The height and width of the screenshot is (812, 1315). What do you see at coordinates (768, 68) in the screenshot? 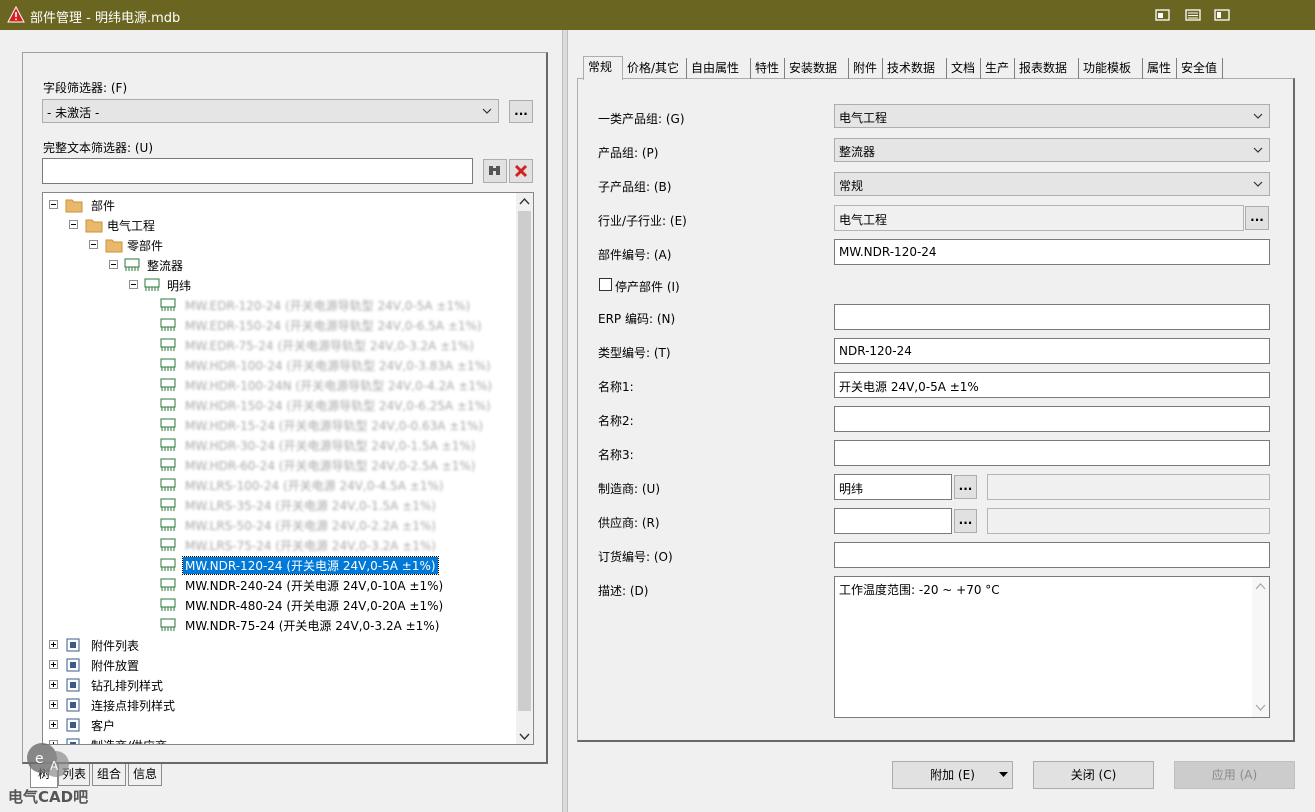
I see `tab-3: 特性` at bounding box center [768, 68].